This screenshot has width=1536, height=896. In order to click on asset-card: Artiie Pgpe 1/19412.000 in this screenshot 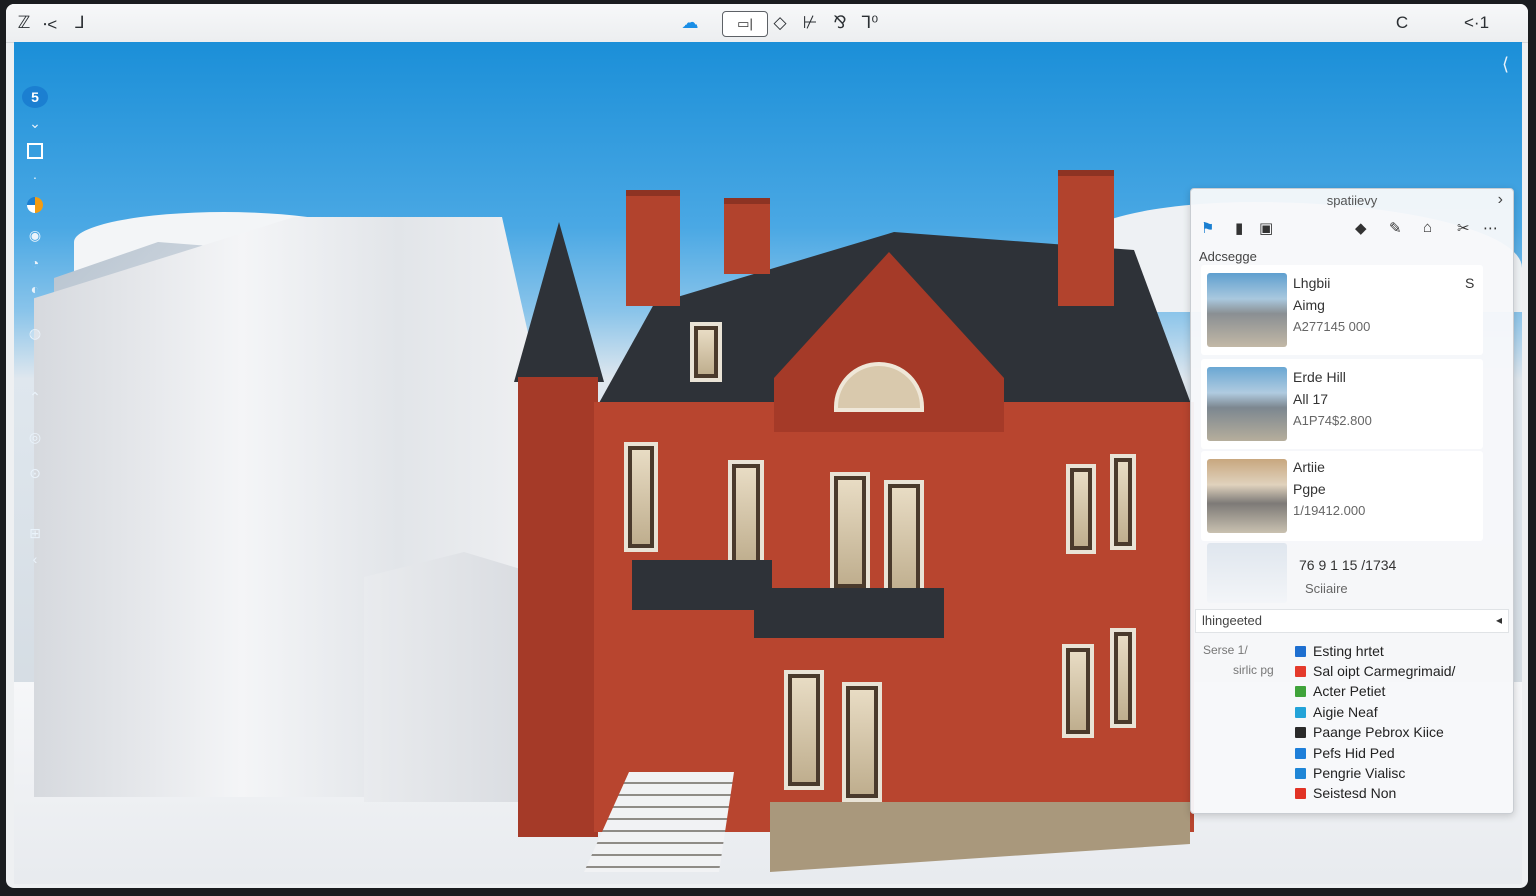, I will do `click(1342, 496)`.